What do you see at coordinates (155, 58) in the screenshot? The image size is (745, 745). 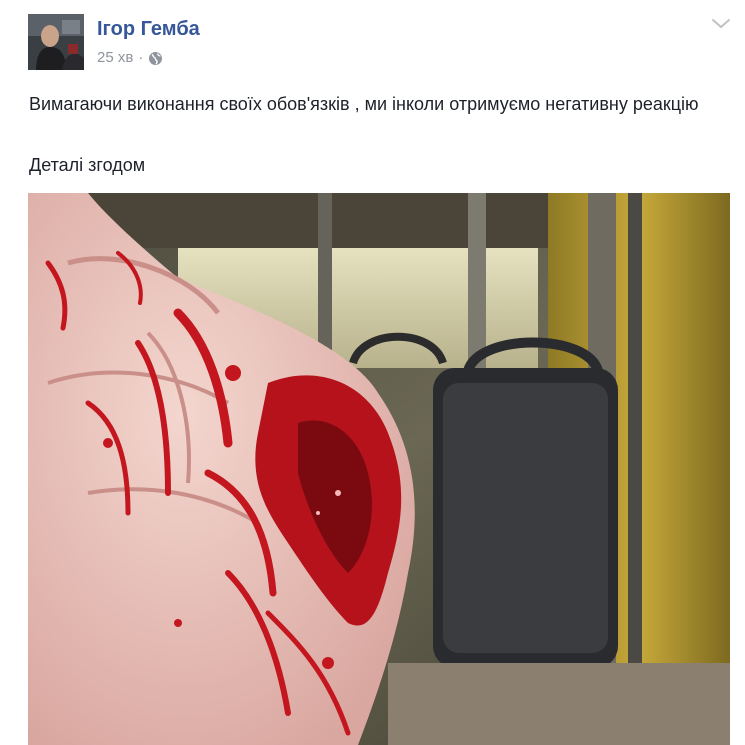 I see `globe-icon` at bounding box center [155, 58].